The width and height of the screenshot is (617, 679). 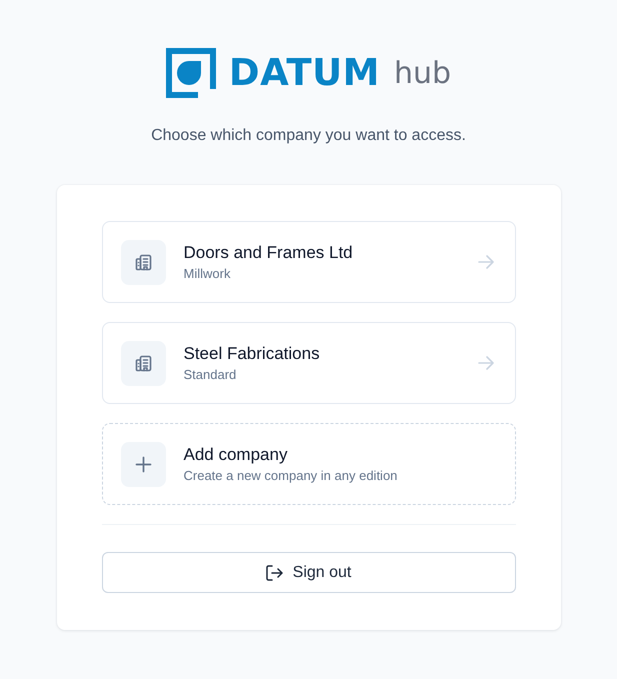 I want to click on logo-icon, so click(x=191, y=73).